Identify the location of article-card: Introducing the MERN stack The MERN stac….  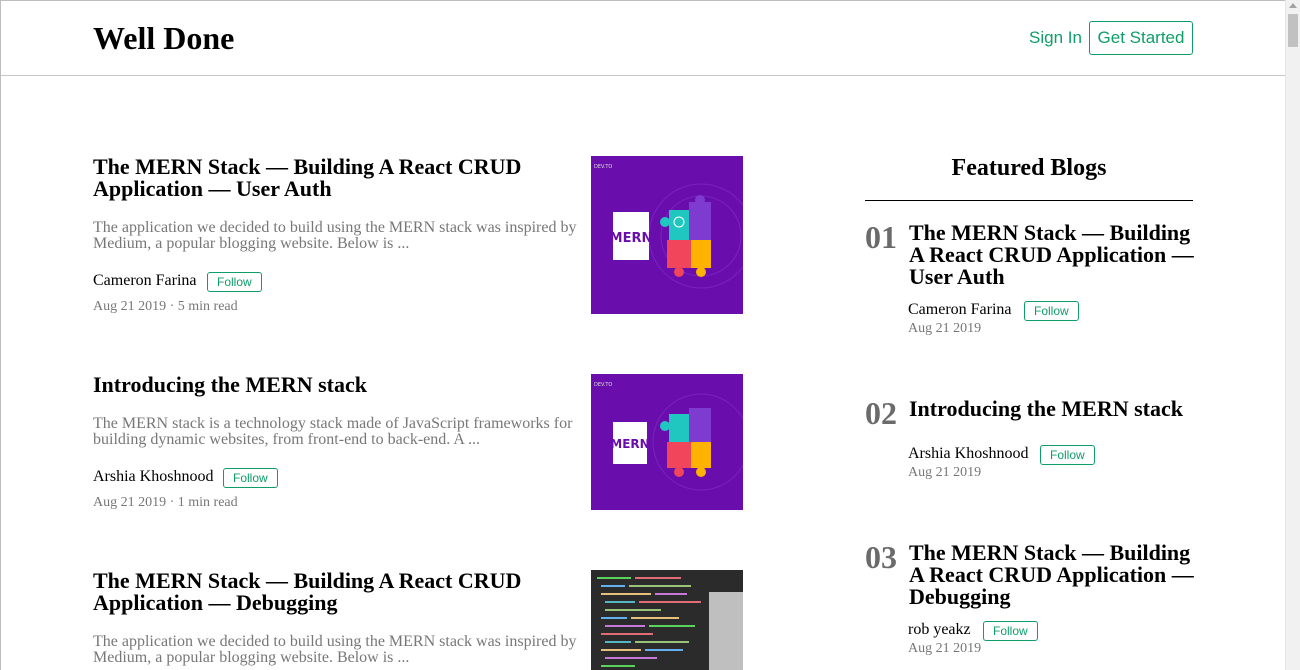
(419, 444).